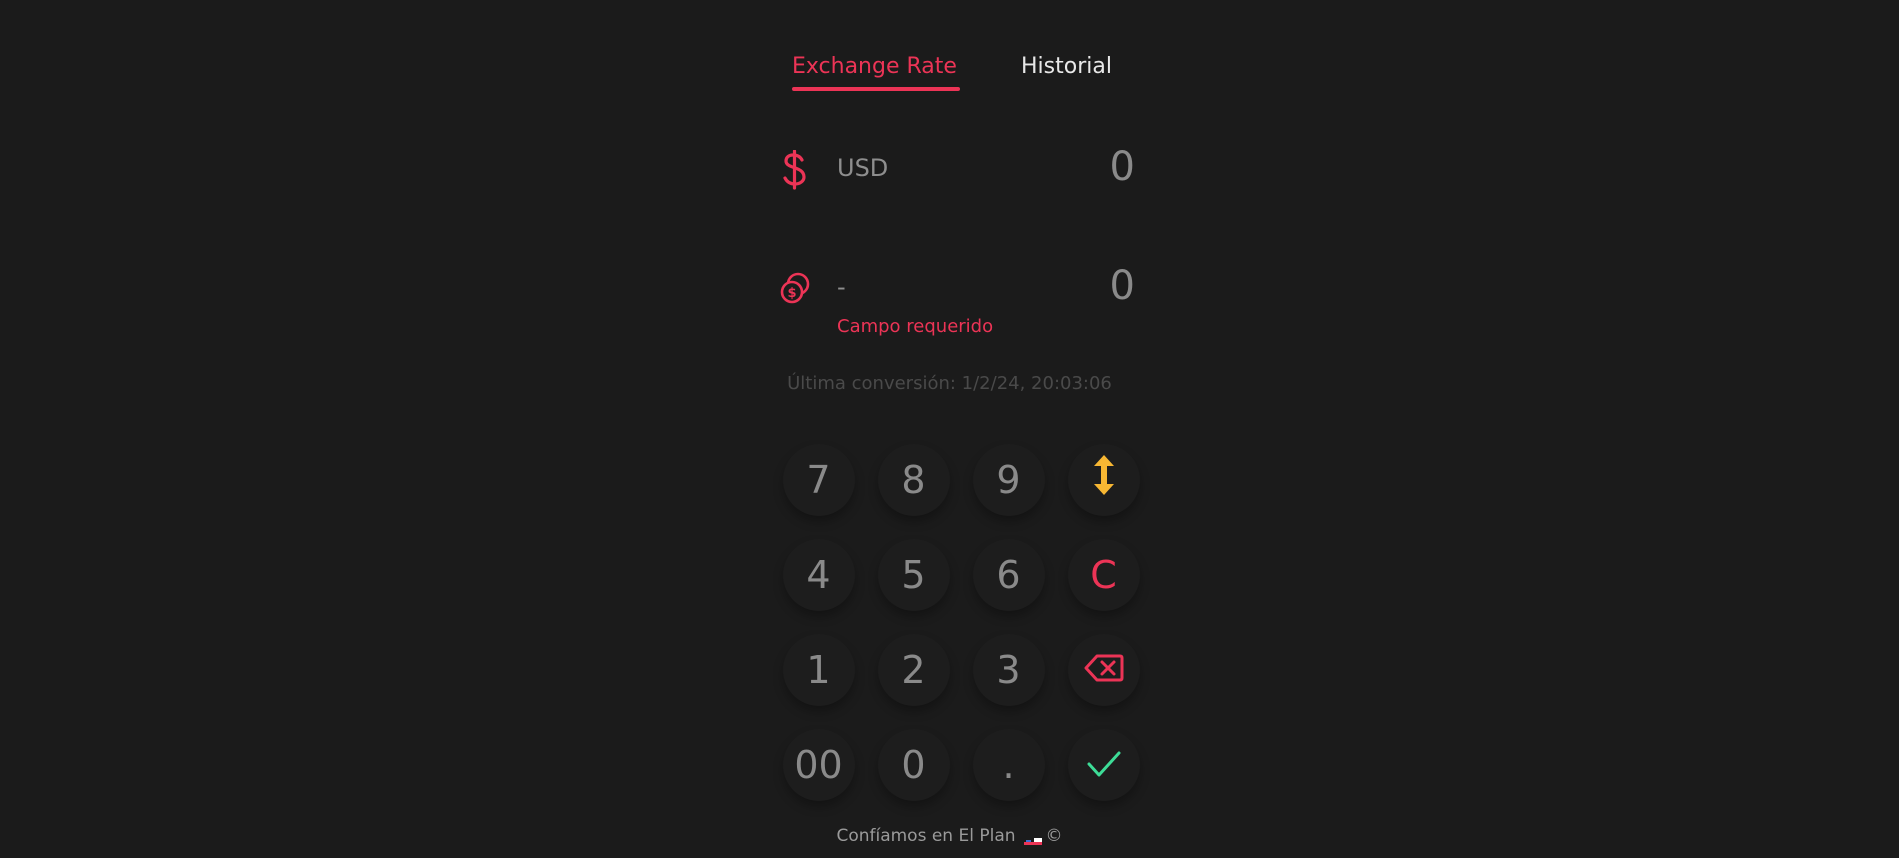  Describe the element at coordinates (926, 836) in the screenshot. I see `footer-text: Confíamos en El Plan` at that location.